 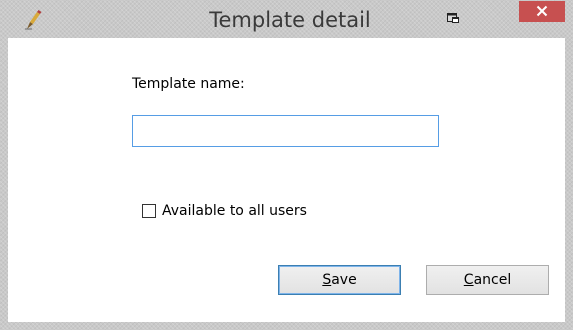 I want to click on window-title: Template detail, so click(x=290, y=20).